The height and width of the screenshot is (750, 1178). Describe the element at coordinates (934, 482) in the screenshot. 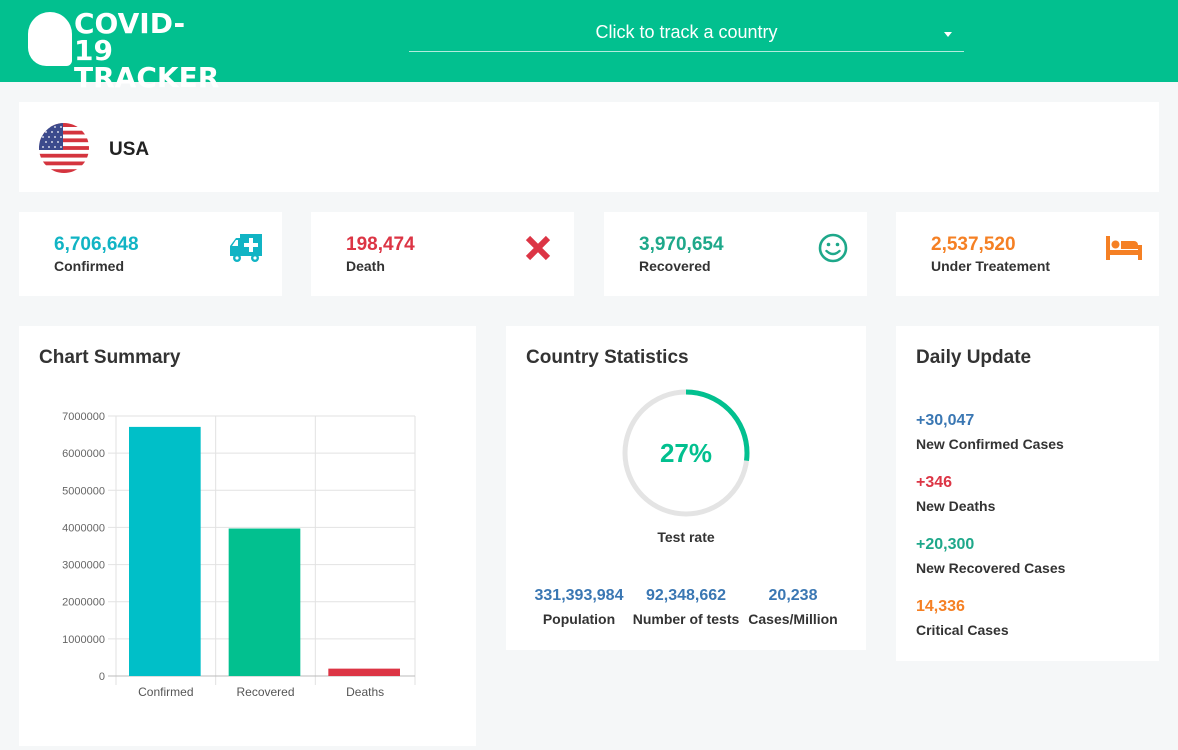

I see `daily-value: +346` at that location.